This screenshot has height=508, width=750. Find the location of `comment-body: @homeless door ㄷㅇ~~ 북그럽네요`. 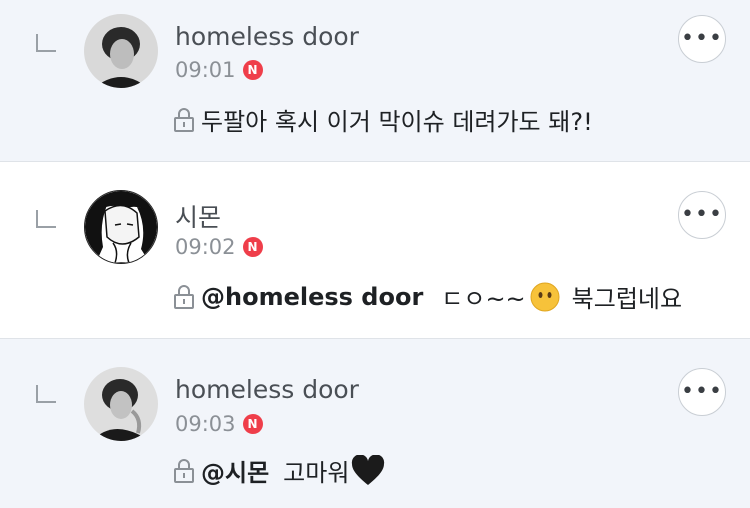

comment-body: @homeless door ㄷㅇ~~ 북그럽네요 is located at coordinates (427, 296).